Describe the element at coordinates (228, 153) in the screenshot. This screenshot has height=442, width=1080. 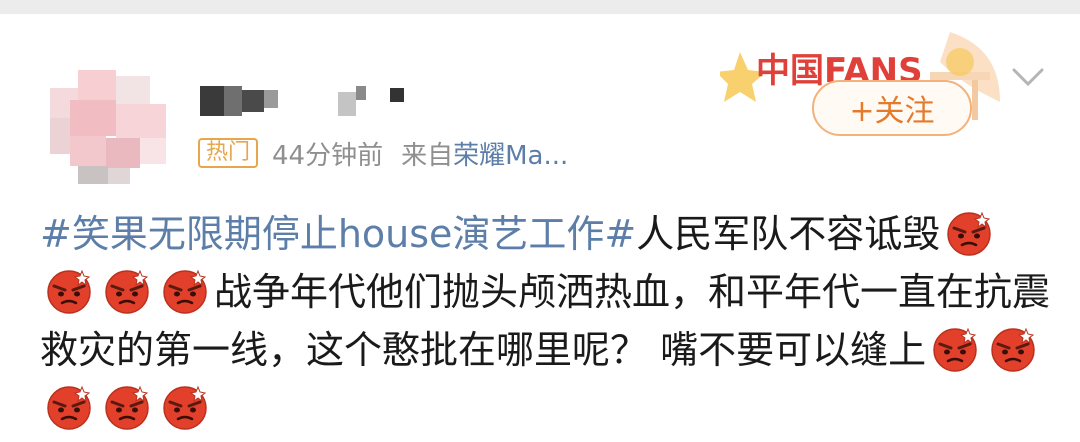
I see `hot-badge: 热门` at that location.